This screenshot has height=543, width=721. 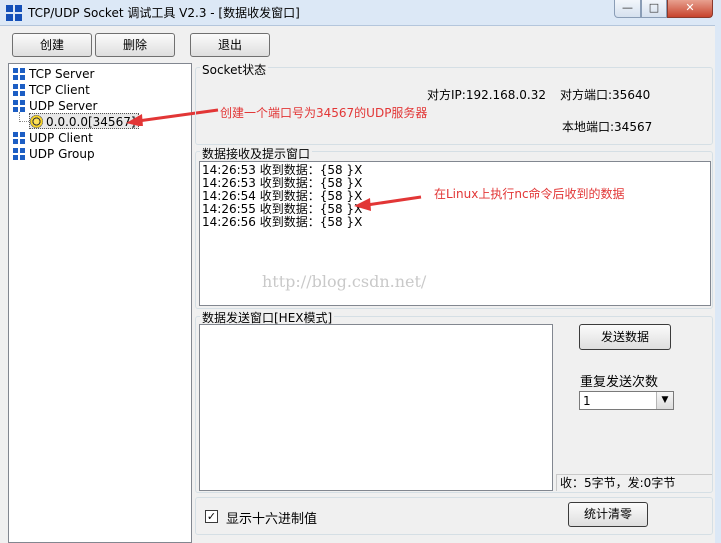 What do you see at coordinates (608, 514) in the screenshot?
I see `reset-stats-button: 统计清零` at bounding box center [608, 514].